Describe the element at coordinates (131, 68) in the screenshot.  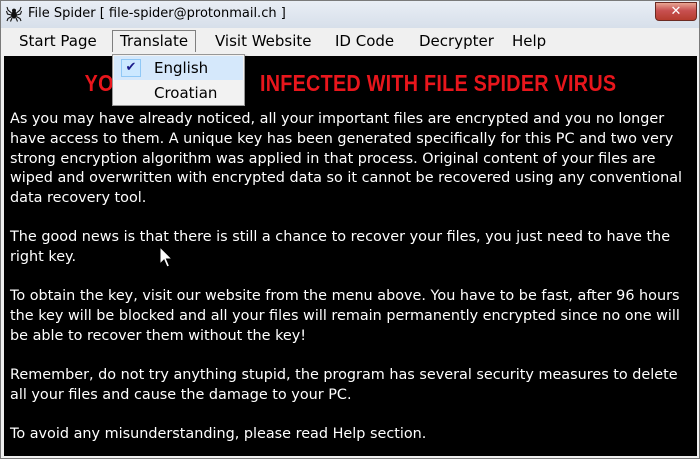
I see `checkmark-icon: ✔` at that location.